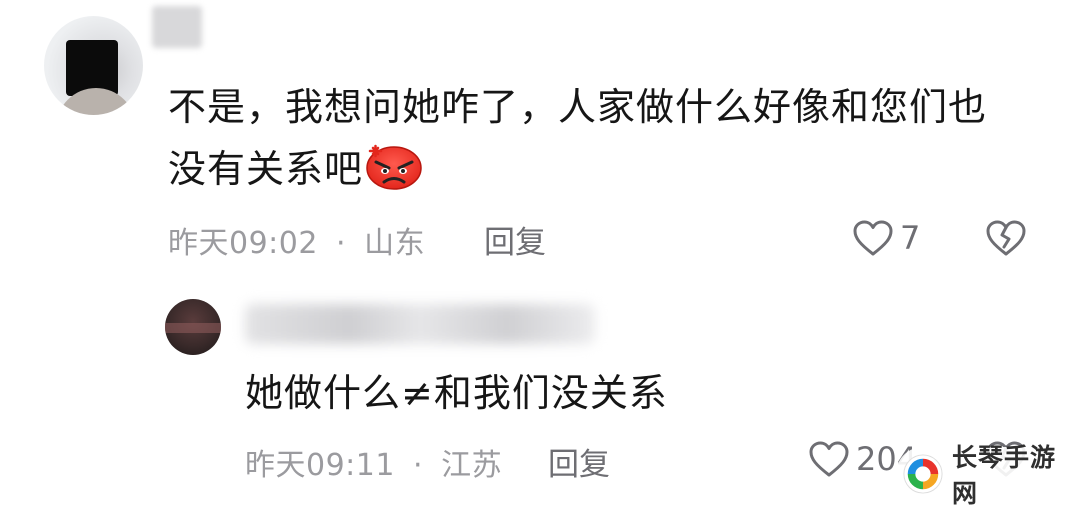 The image size is (1080, 510). I want to click on comment-text-line-1: 不是，我想问她咋了，人家做什么好像和您们也, so click(578, 107).